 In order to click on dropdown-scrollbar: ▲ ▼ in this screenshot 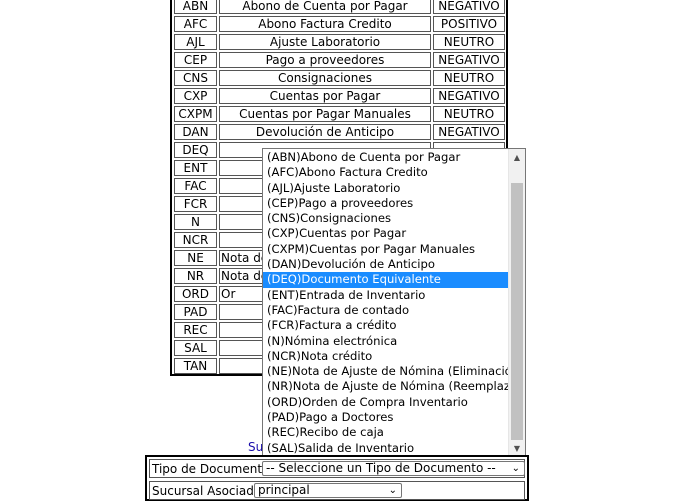, I will do `click(516, 303)`.